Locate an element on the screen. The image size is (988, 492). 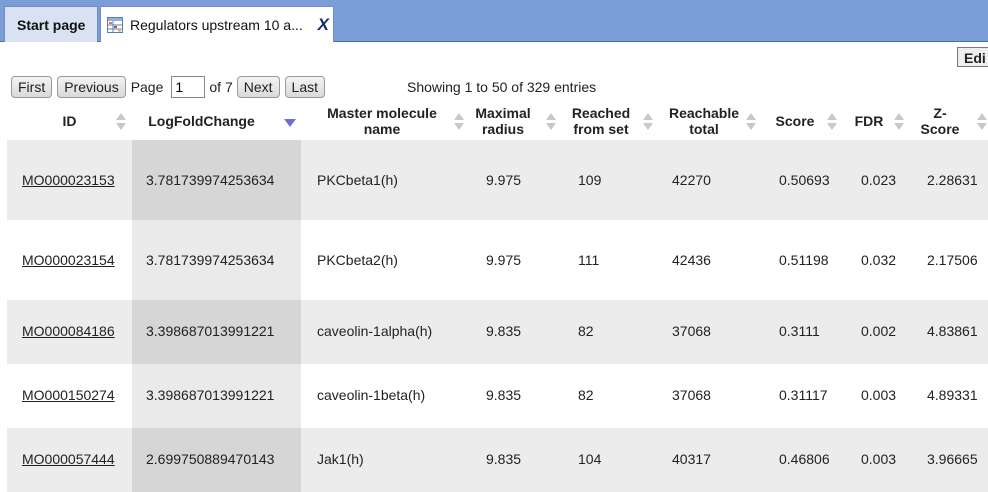
score-value: 0.50693 is located at coordinates (804, 180).